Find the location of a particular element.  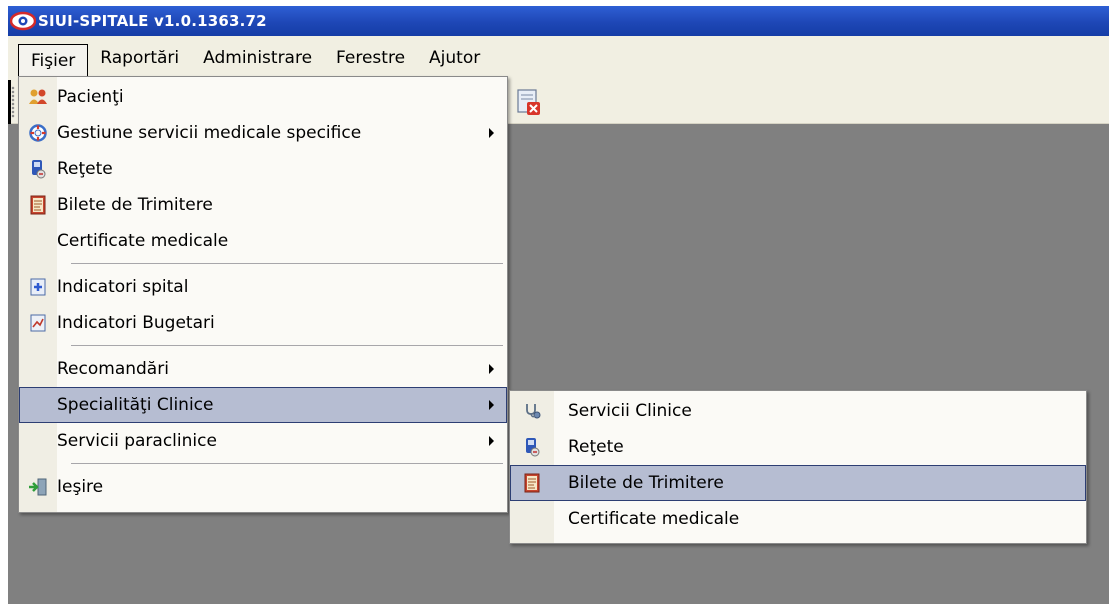

submenu-item-retete: Reţete is located at coordinates (798, 447).